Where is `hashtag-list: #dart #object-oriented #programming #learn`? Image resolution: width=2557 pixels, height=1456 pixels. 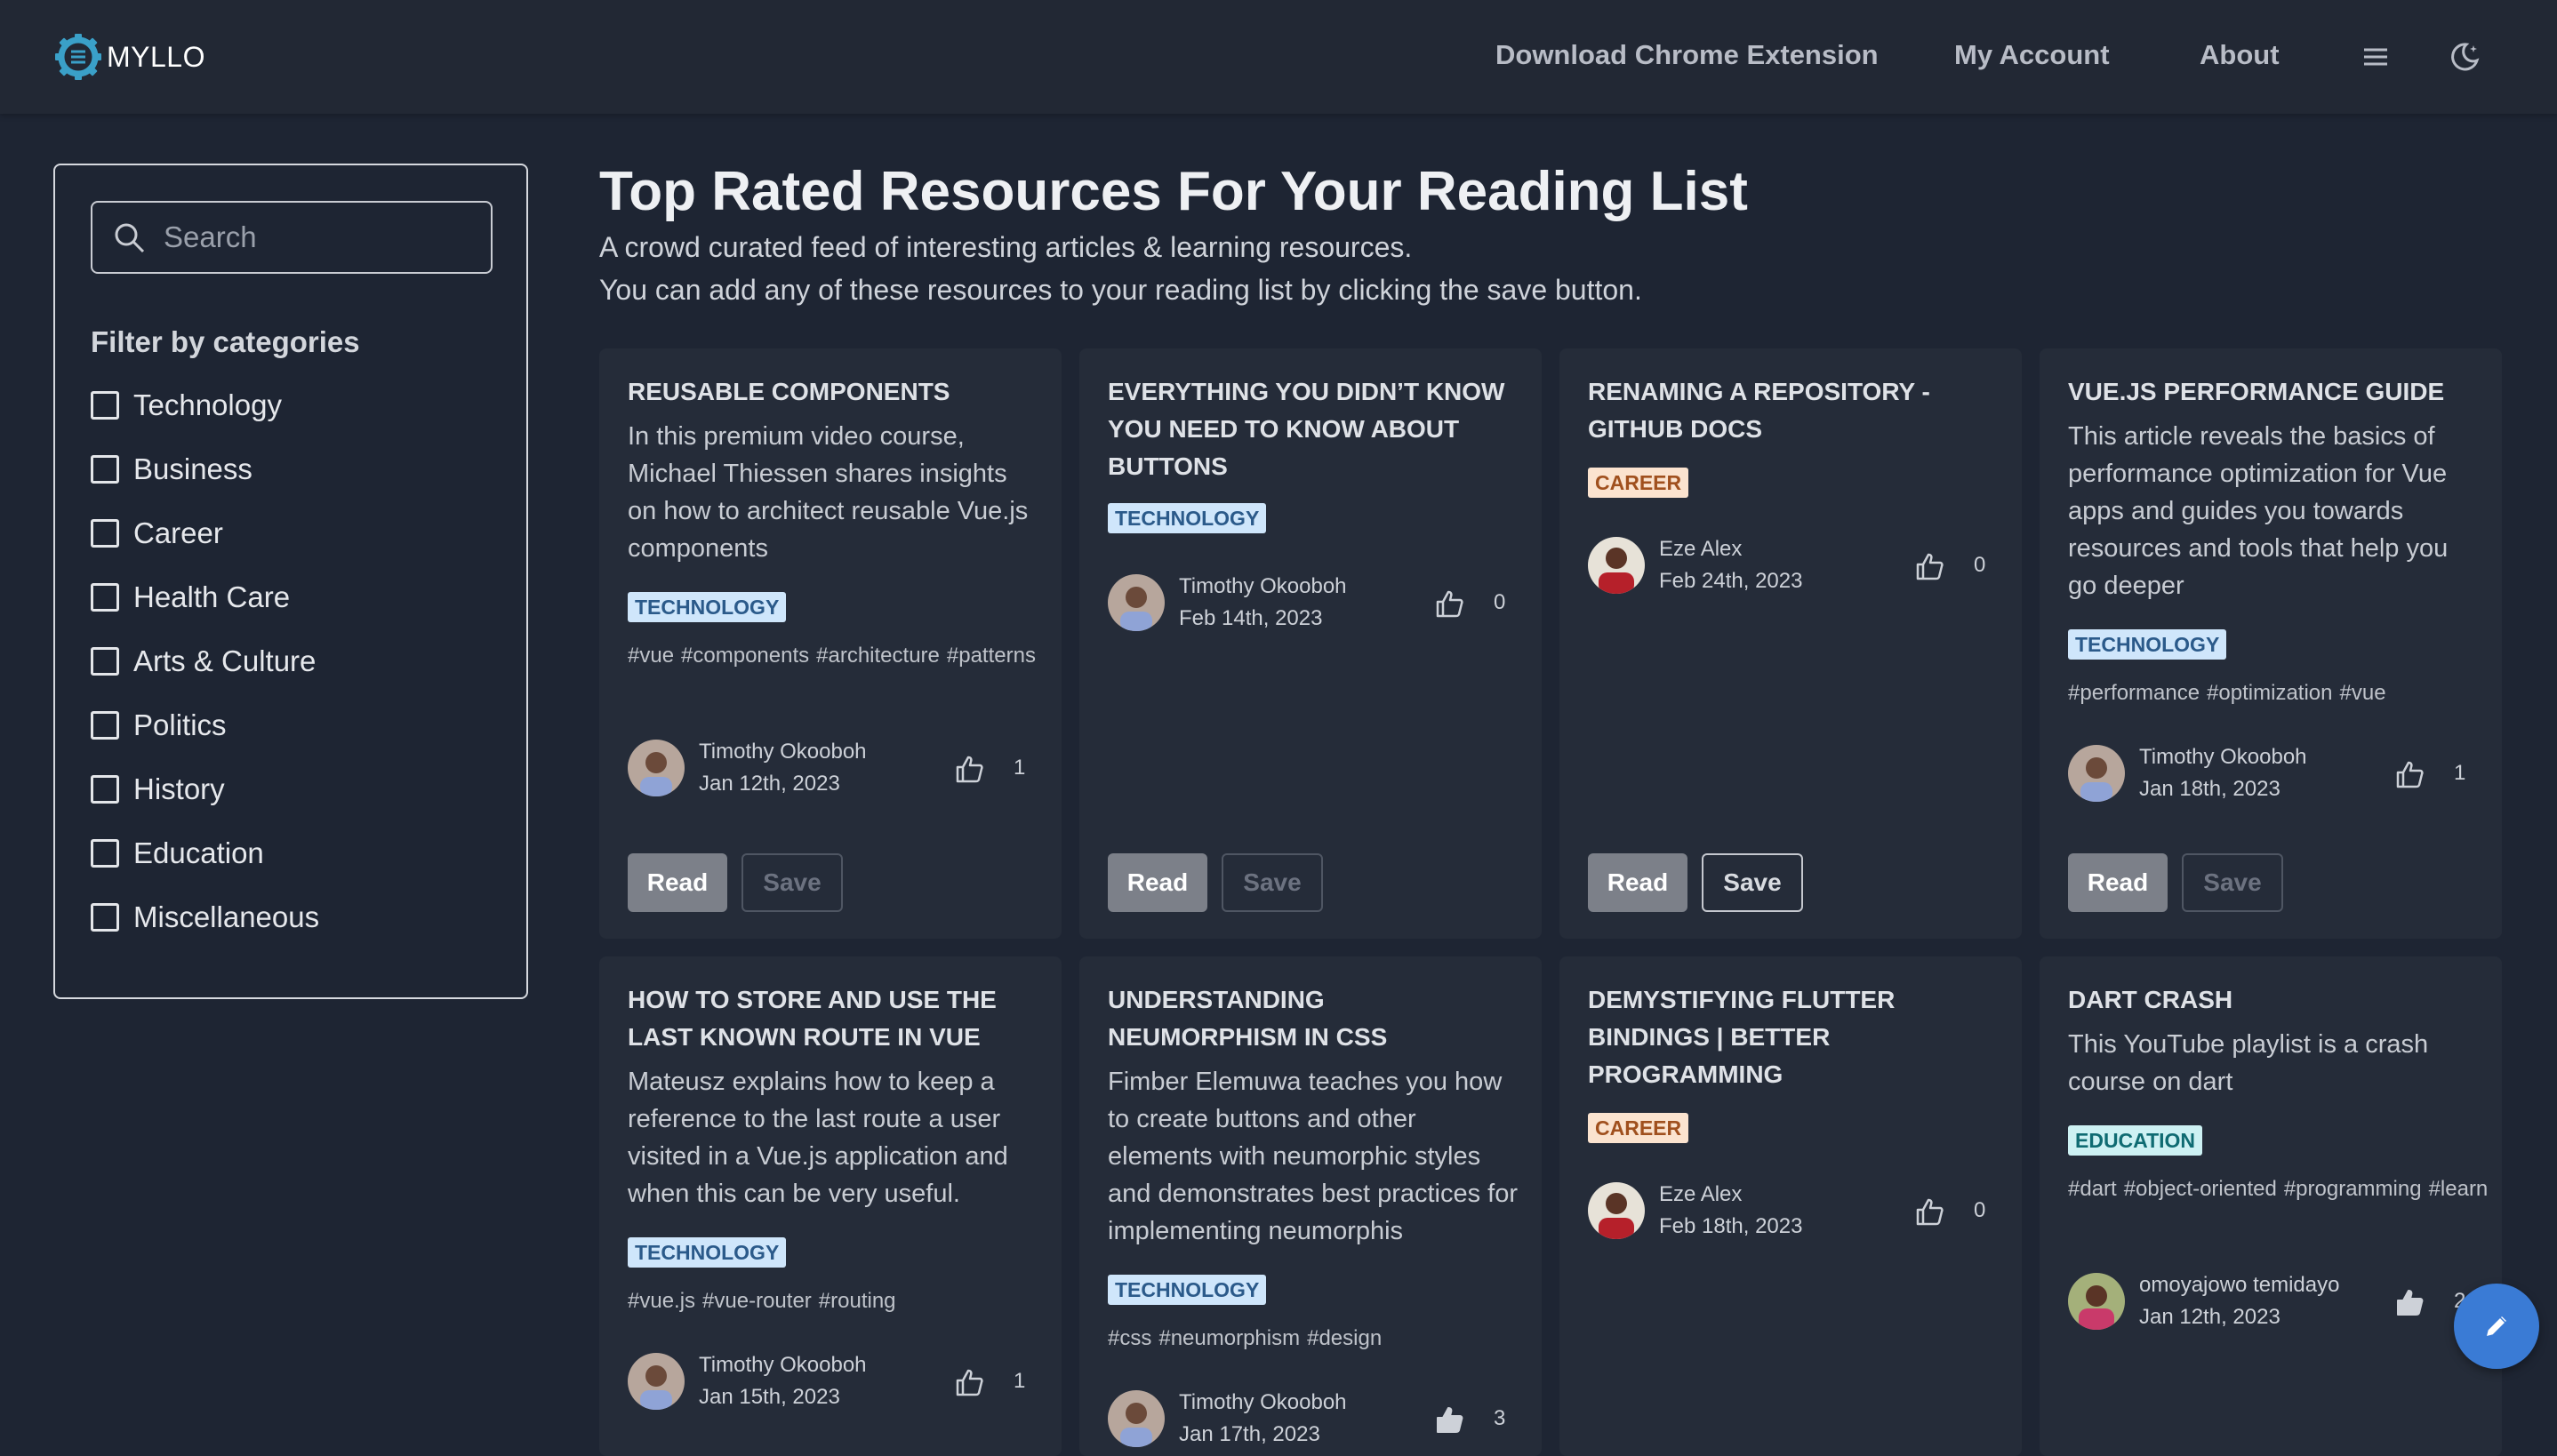
hashtag-list: #dart #object-oriented #programming #learn is located at coordinates (2278, 1189).